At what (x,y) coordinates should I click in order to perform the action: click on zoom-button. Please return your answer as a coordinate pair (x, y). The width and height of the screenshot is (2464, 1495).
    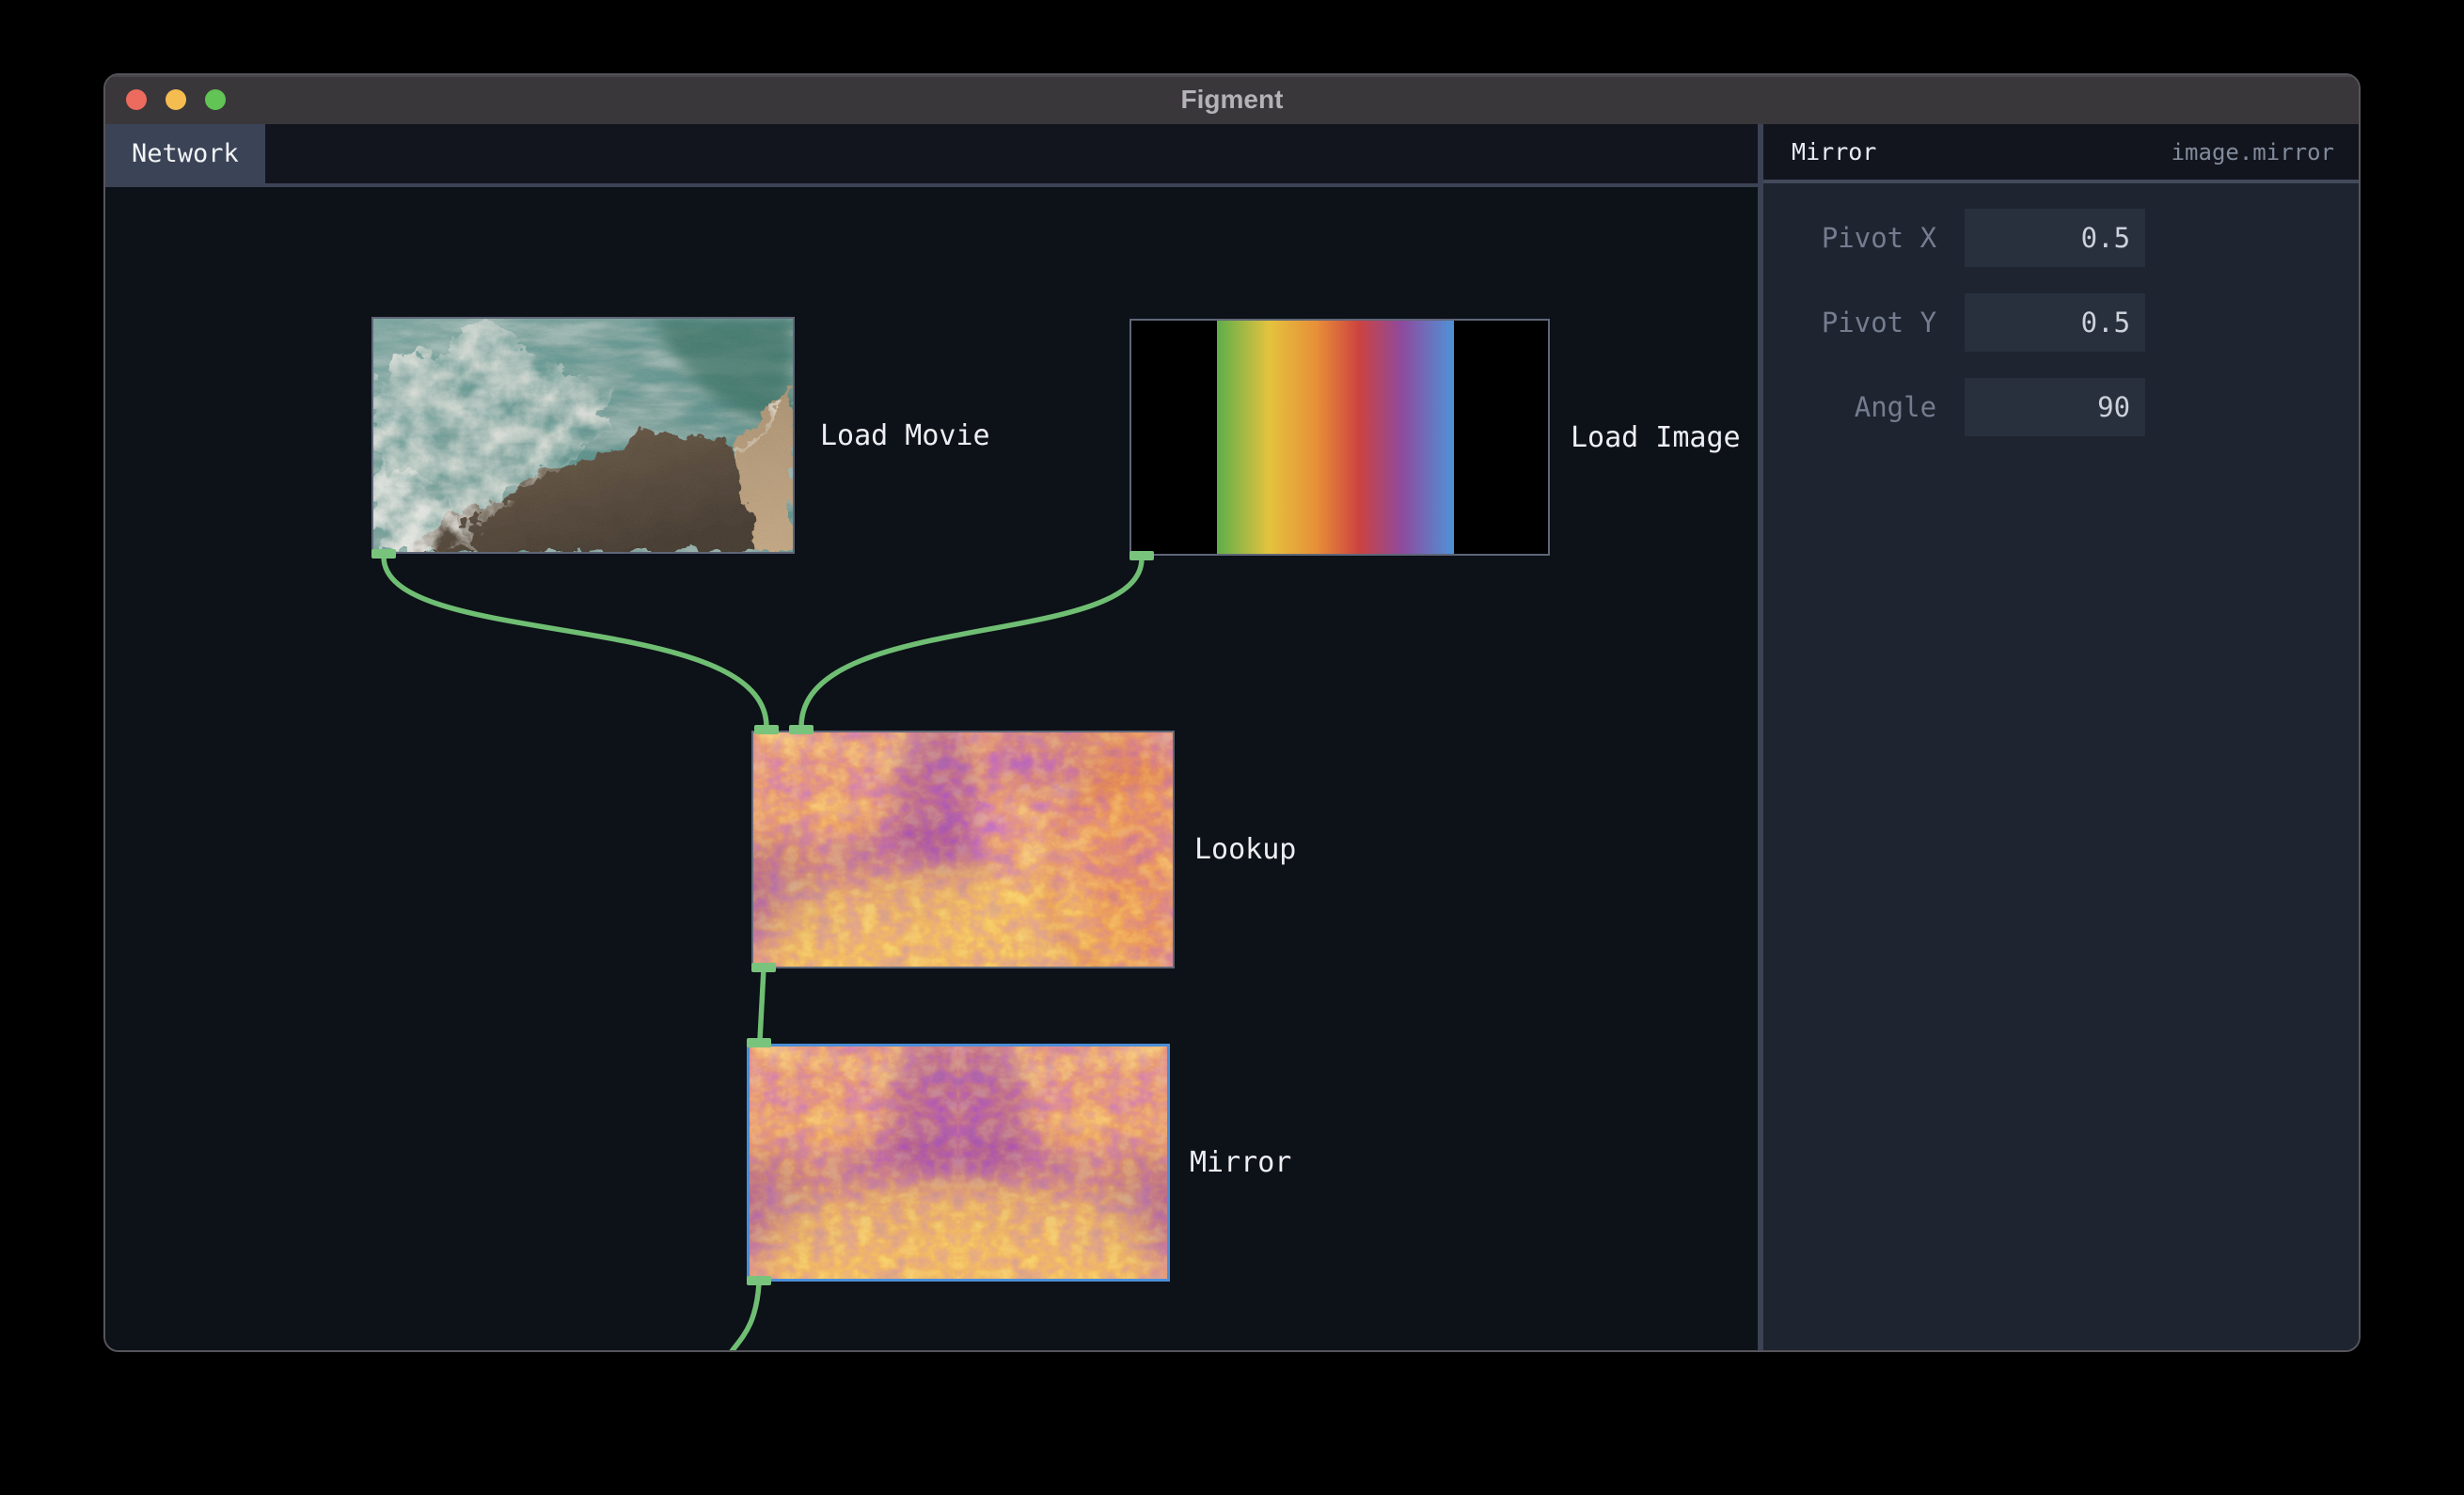
    Looking at the image, I should click on (215, 99).